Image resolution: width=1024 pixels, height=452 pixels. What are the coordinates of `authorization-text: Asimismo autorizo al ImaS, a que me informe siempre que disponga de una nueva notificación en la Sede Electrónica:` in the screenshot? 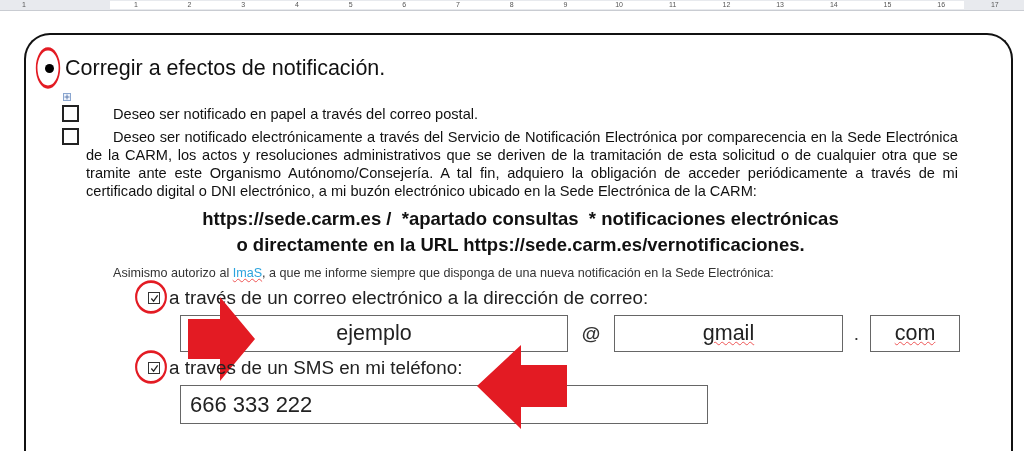 It's located at (444, 273).